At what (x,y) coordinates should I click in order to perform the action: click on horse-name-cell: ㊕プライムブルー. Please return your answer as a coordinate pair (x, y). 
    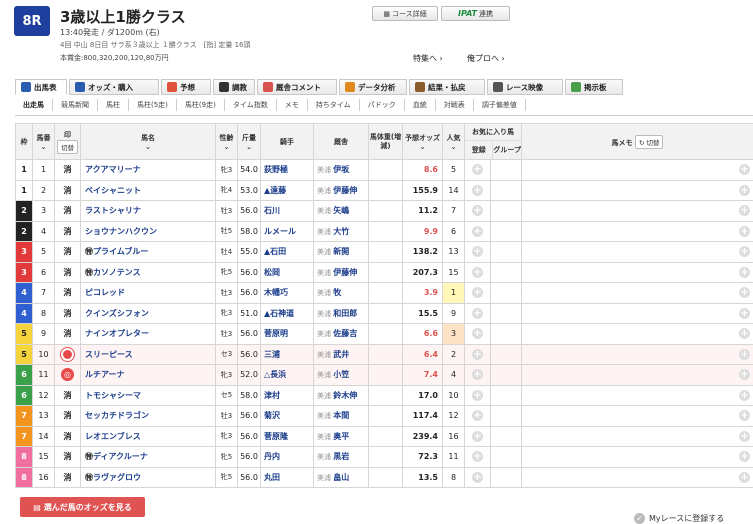
    Looking at the image, I should click on (148, 252).